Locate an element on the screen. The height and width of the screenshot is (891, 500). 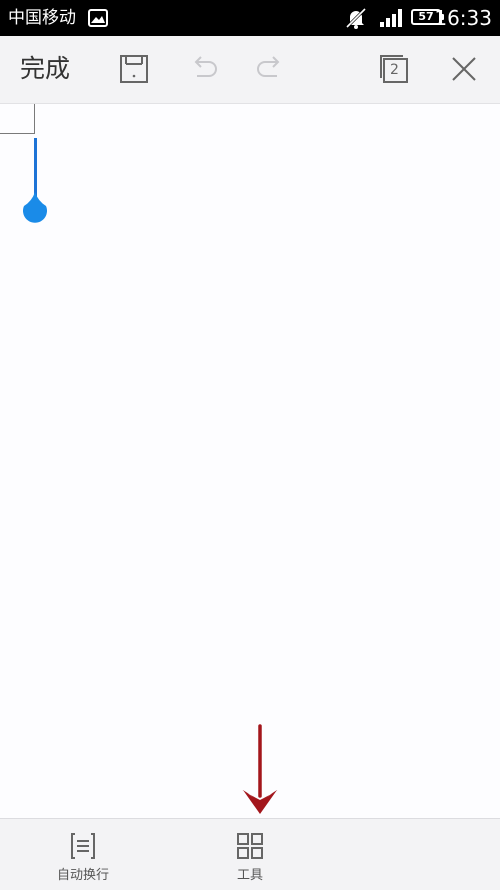
auto-wrap-icon is located at coordinates (83, 846).